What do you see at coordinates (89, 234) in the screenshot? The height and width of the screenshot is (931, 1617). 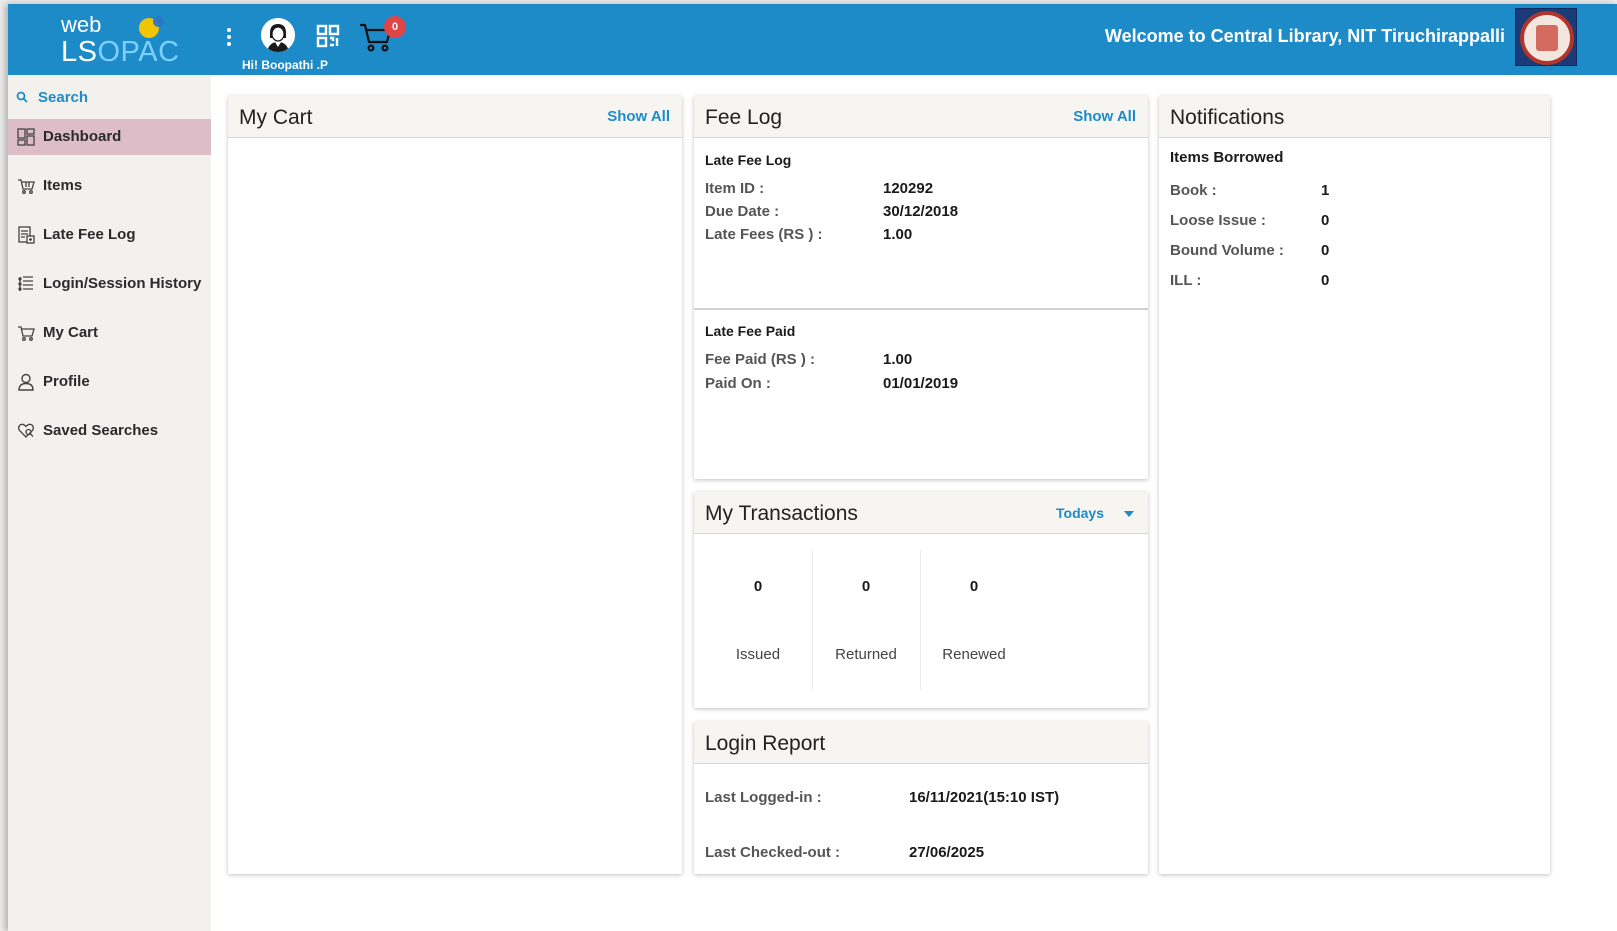 I see `sidebar-item-label: Late Fee Log` at bounding box center [89, 234].